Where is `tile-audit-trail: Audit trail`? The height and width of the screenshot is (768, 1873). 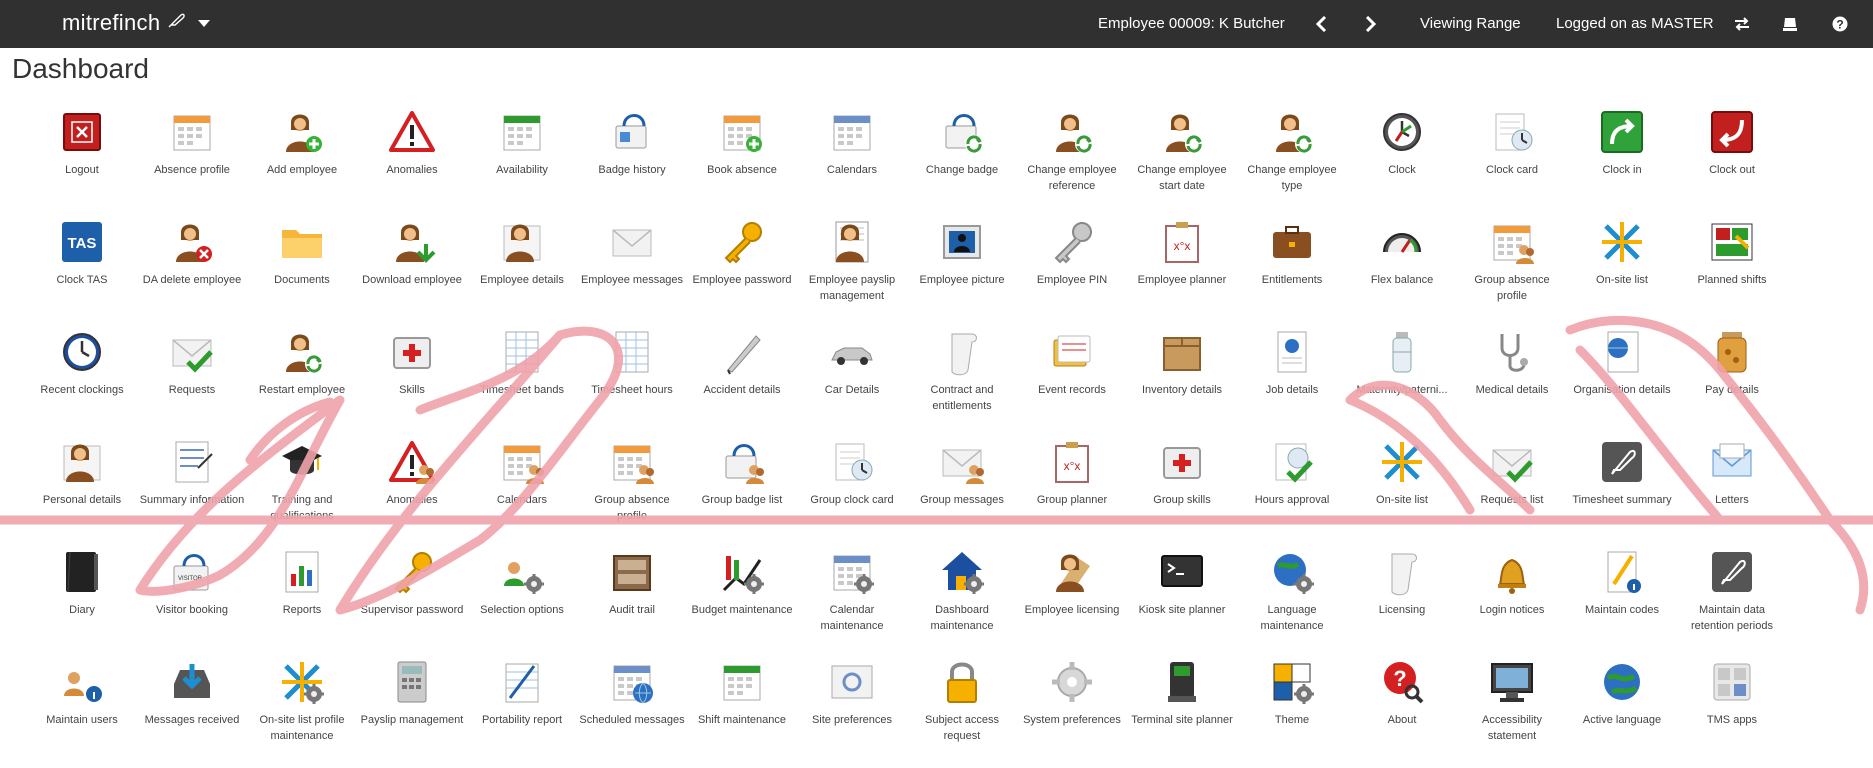
tile-audit-trail: Audit trail is located at coordinates (632, 603).